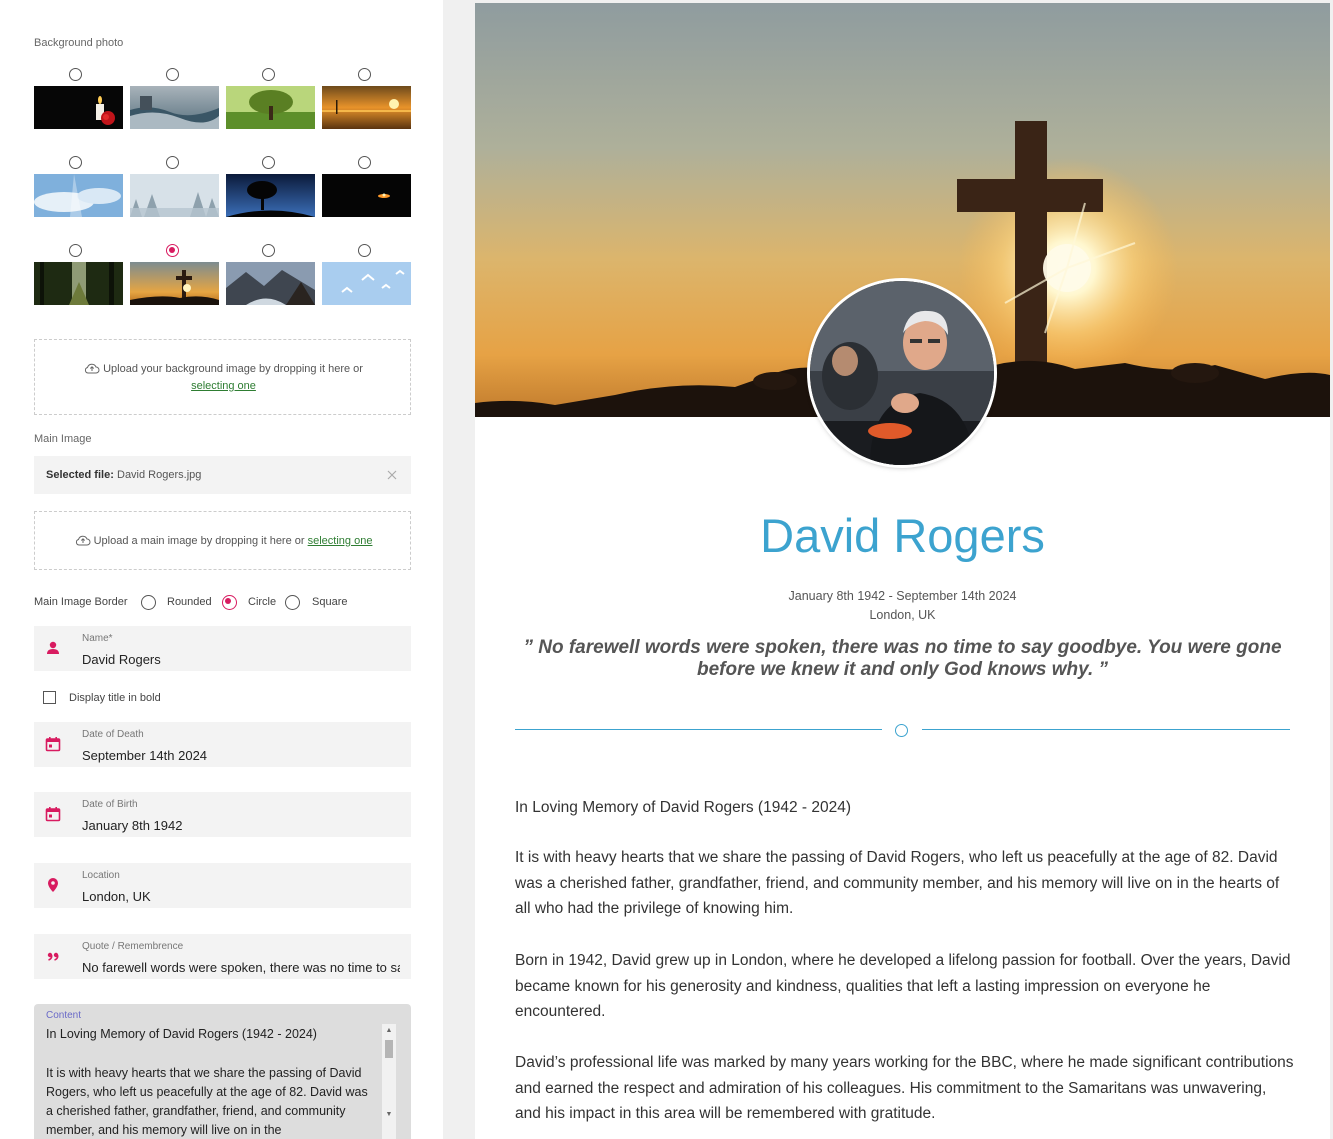 This screenshot has width=1333, height=1139. I want to click on divider-circle-icon, so click(901, 730).